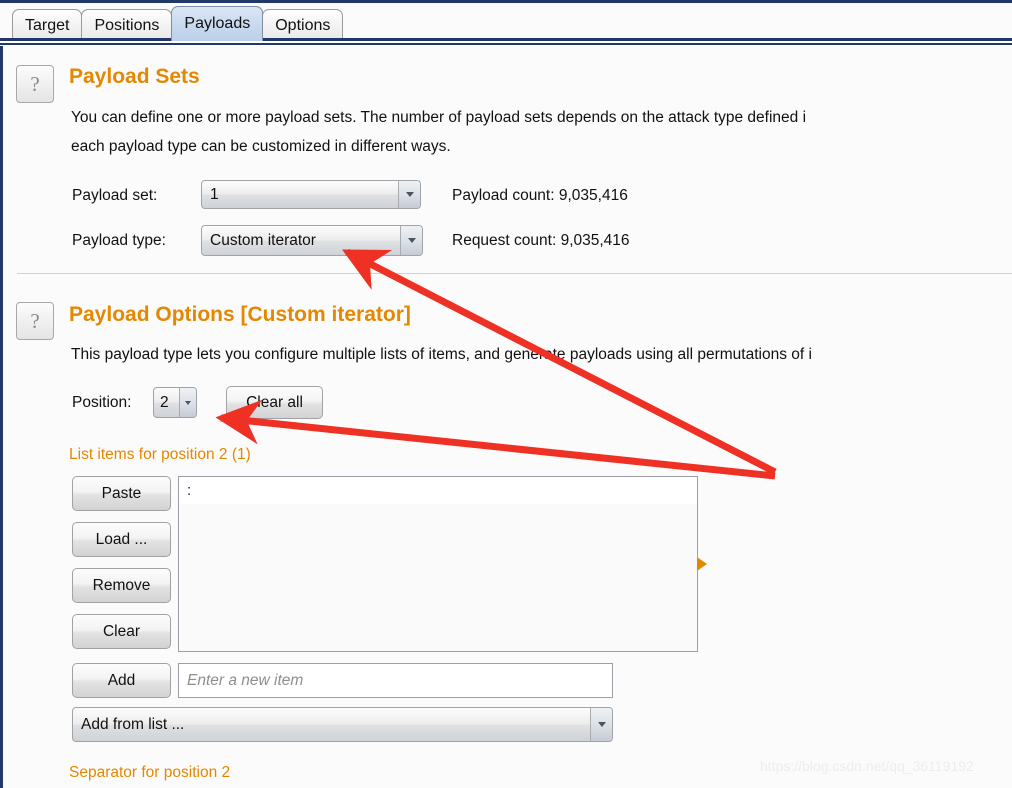 The height and width of the screenshot is (788, 1012). What do you see at coordinates (311, 194) in the screenshot?
I see `payload-set-dropdown: 1` at bounding box center [311, 194].